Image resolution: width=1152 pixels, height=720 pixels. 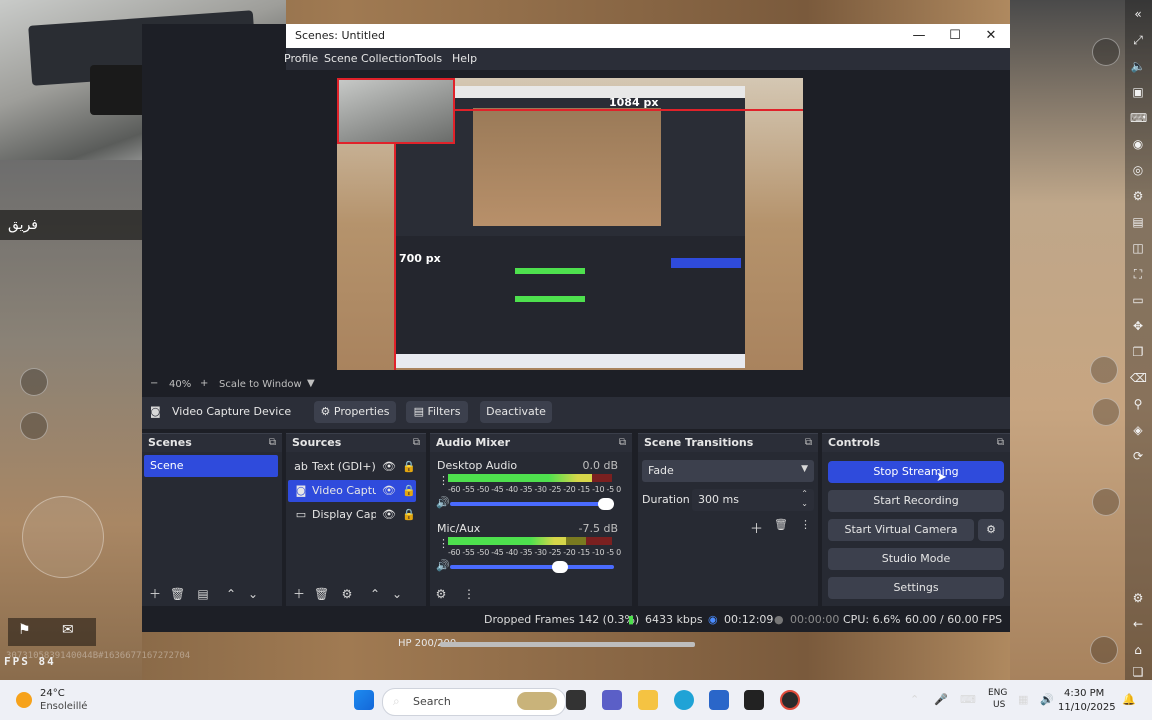 I want to click on microphone-icon: 🎤, so click(x=941, y=699).